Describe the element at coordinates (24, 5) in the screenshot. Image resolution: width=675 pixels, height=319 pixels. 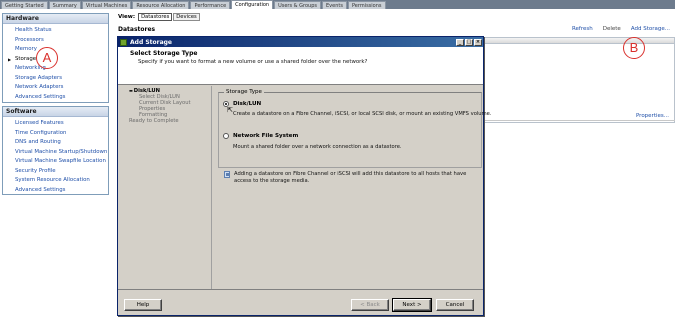
I see `tab-getting-started: Getting Started` at that location.